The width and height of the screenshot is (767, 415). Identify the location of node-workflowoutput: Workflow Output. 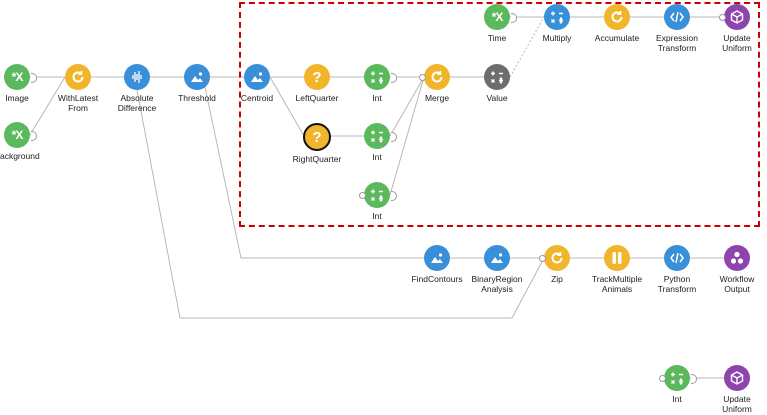
(722, 269).